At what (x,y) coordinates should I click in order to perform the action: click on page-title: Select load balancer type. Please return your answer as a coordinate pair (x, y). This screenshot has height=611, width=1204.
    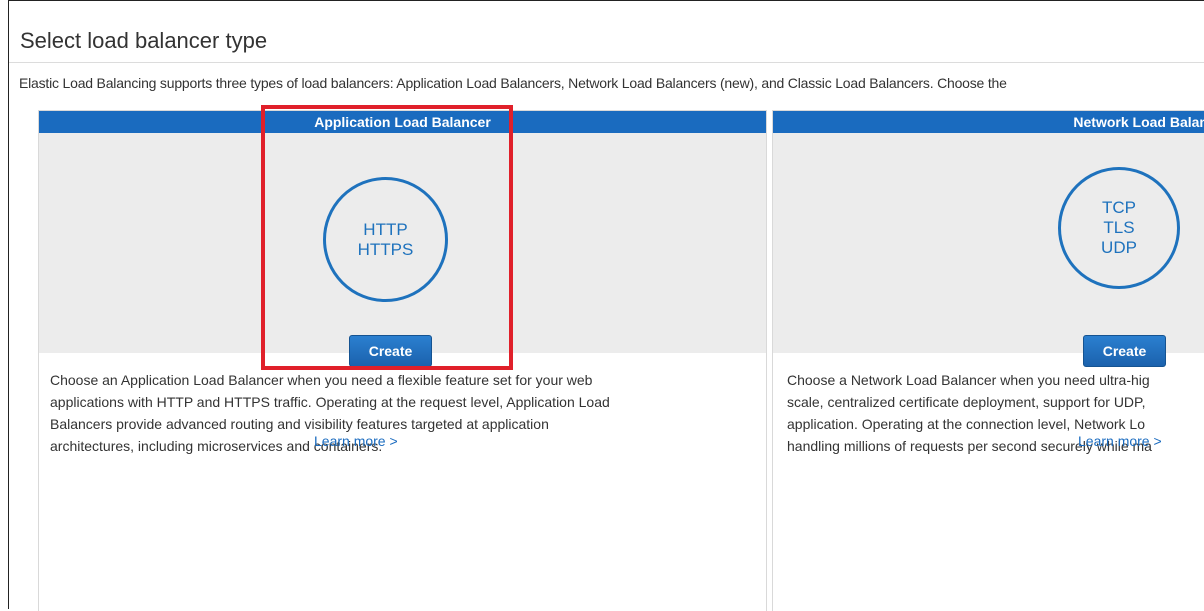
    Looking at the image, I should click on (144, 40).